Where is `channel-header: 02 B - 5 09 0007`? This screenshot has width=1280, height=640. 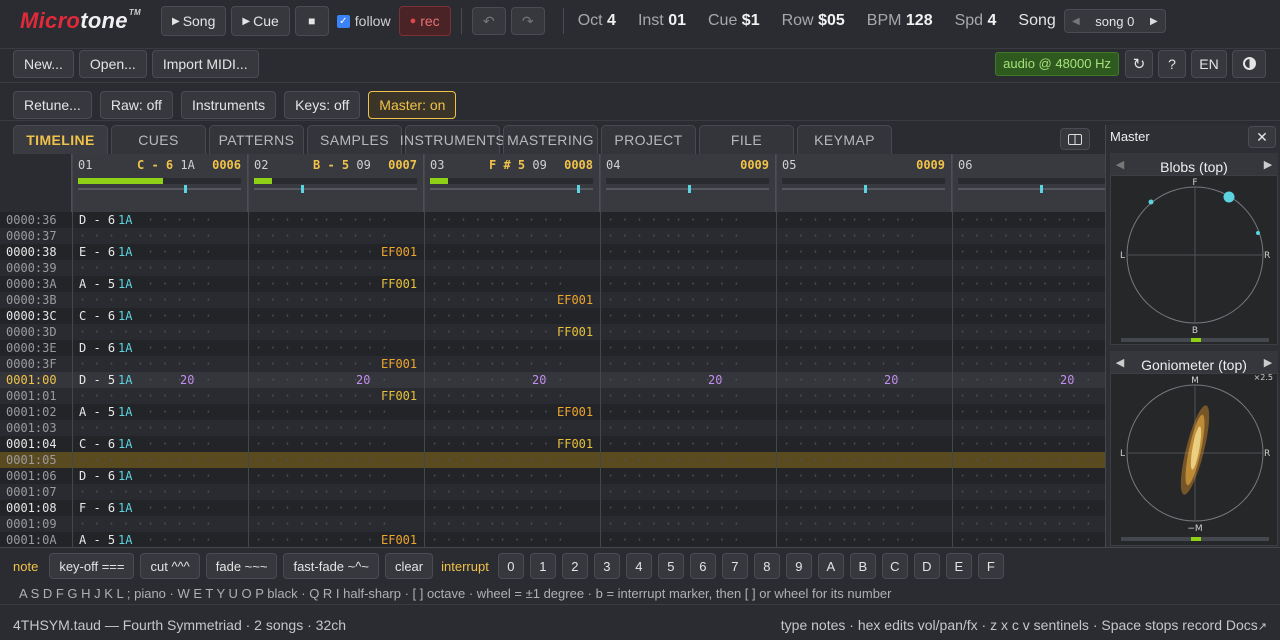
channel-header: 02 B - 5 09 0007 is located at coordinates (336, 183).